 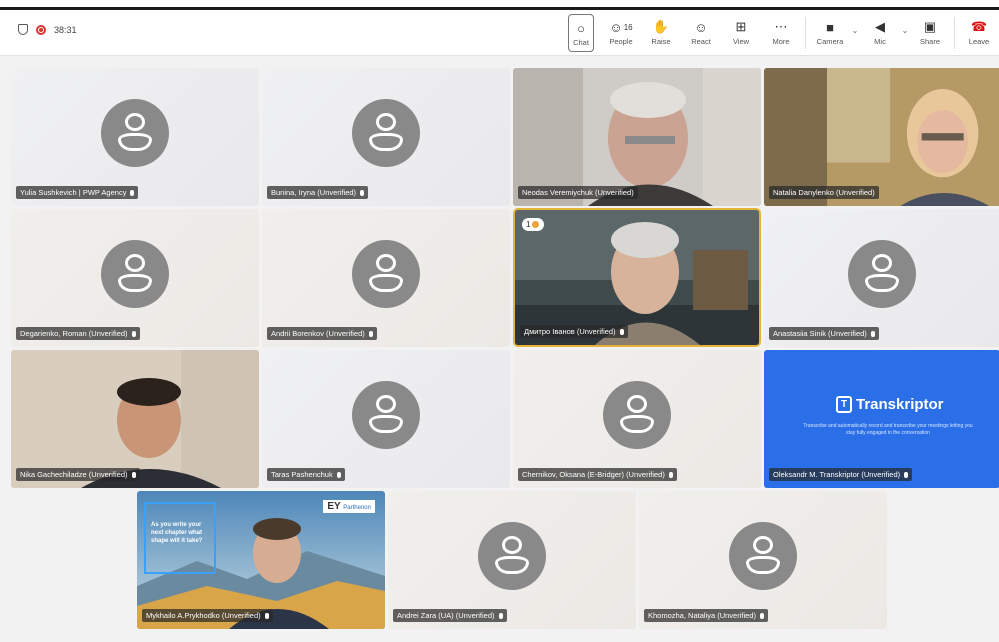 I want to click on participant-name: Yulia Sushkevich | PWP Agency, so click(x=77, y=192).